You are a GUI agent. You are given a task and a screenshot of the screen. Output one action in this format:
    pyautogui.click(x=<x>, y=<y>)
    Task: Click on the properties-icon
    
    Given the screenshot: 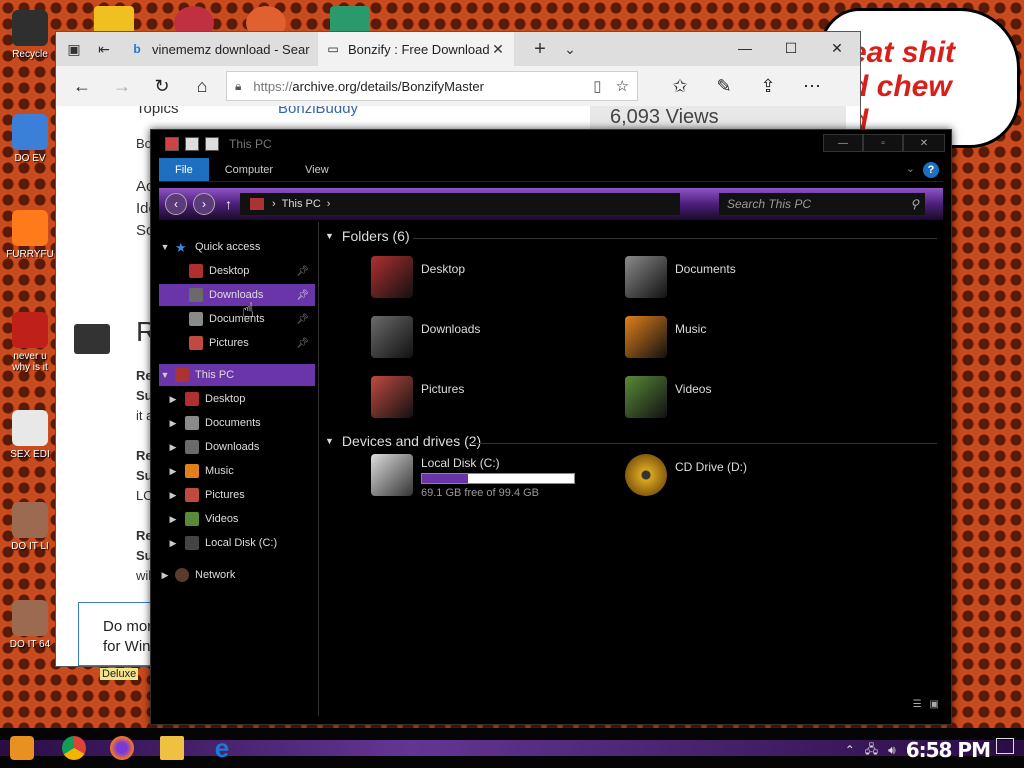 What is the action you would take?
    pyautogui.click(x=192, y=144)
    